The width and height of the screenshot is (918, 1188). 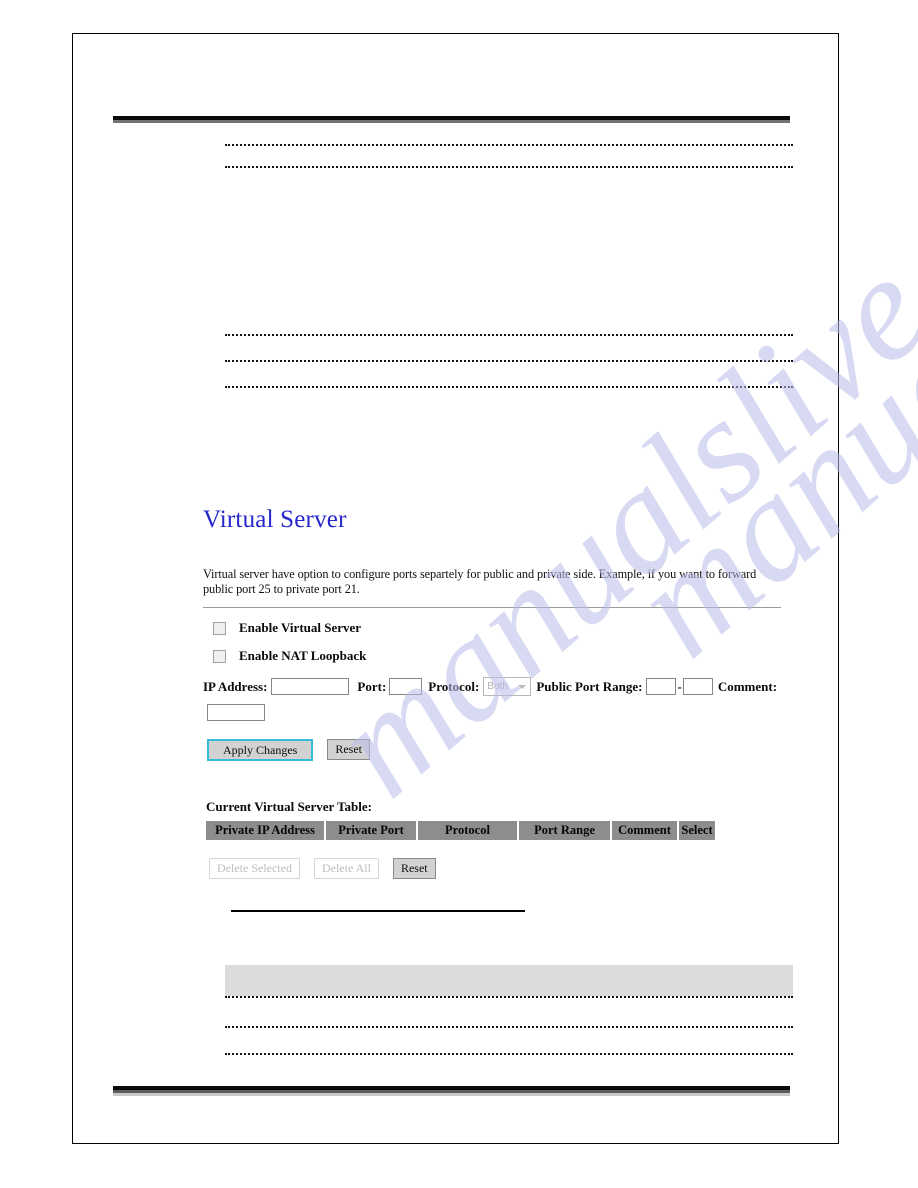 What do you see at coordinates (564, 830) in the screenshot?
I see `column-header-port-range: Port Range` at bounding box center [564, 830].